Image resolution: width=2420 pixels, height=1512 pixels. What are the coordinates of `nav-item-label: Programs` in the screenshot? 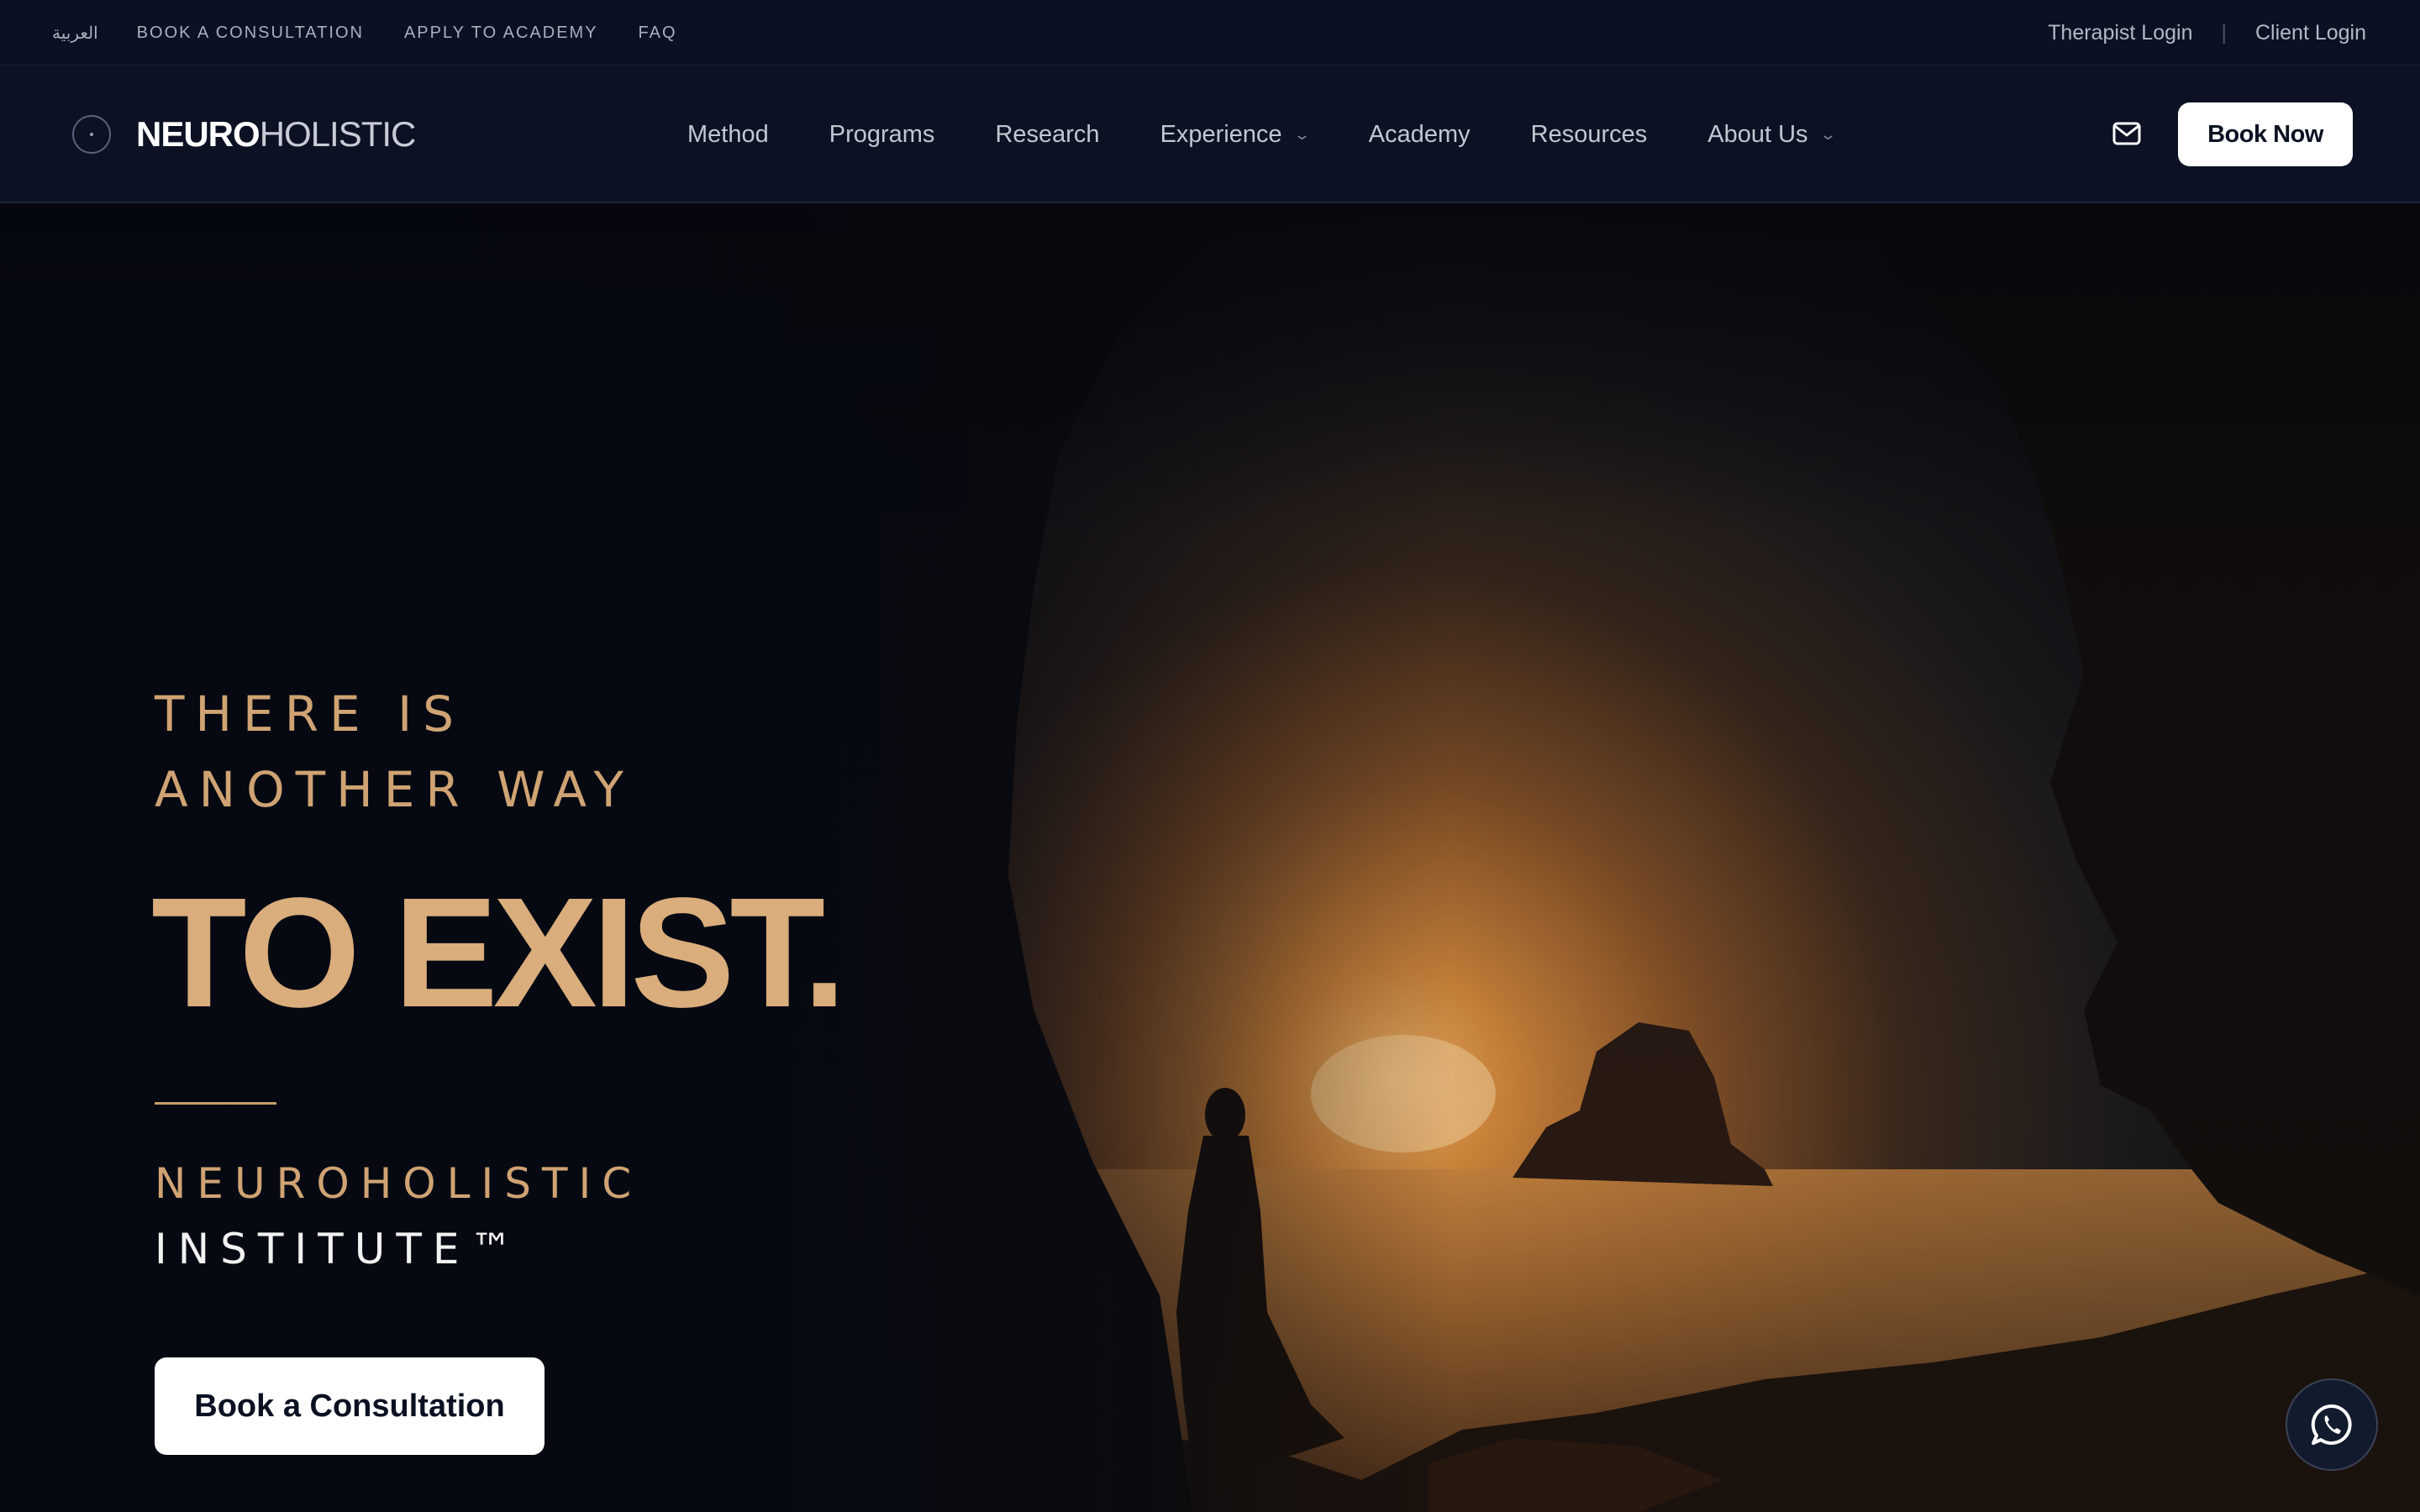 It's located at (882, 134).